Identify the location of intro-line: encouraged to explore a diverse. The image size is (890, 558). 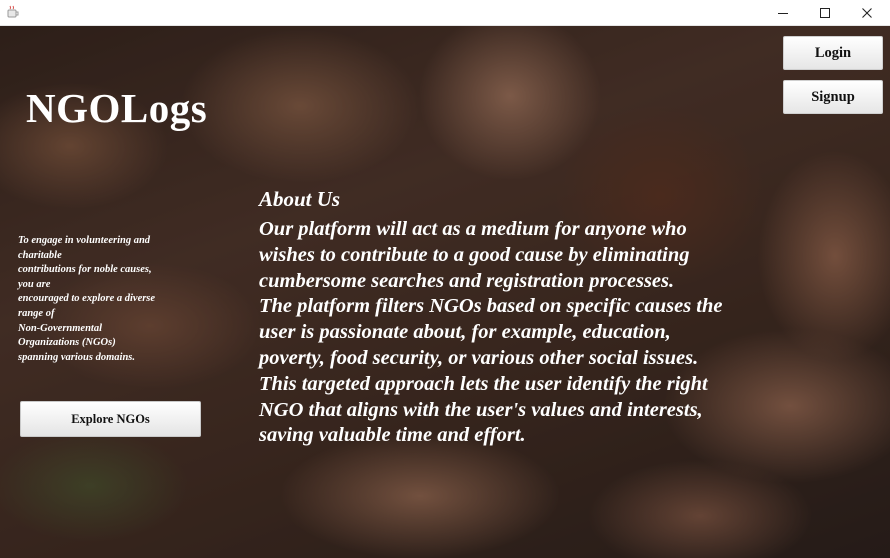
(87, 299).